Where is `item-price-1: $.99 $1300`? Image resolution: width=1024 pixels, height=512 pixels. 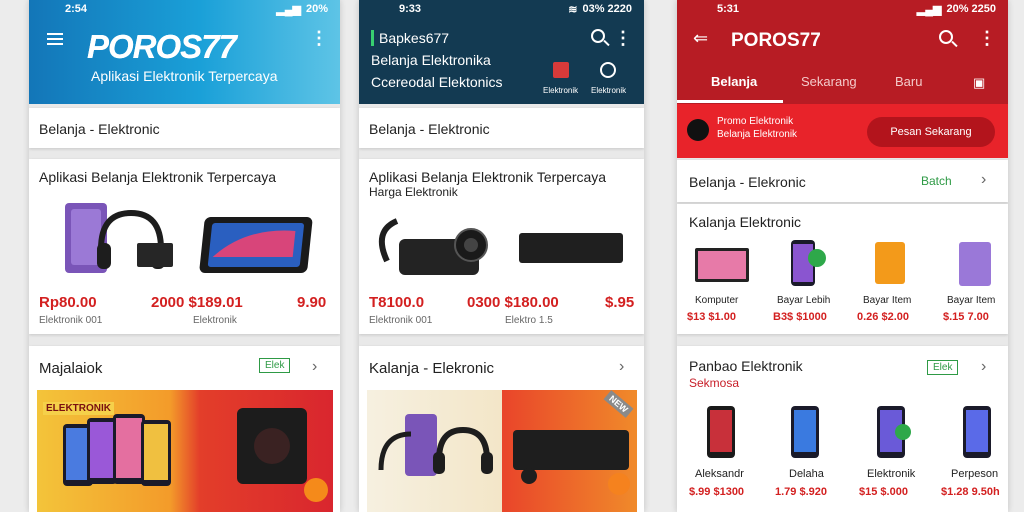
item-price-1: $.99 $1300 is located at coordinates (717, 492).